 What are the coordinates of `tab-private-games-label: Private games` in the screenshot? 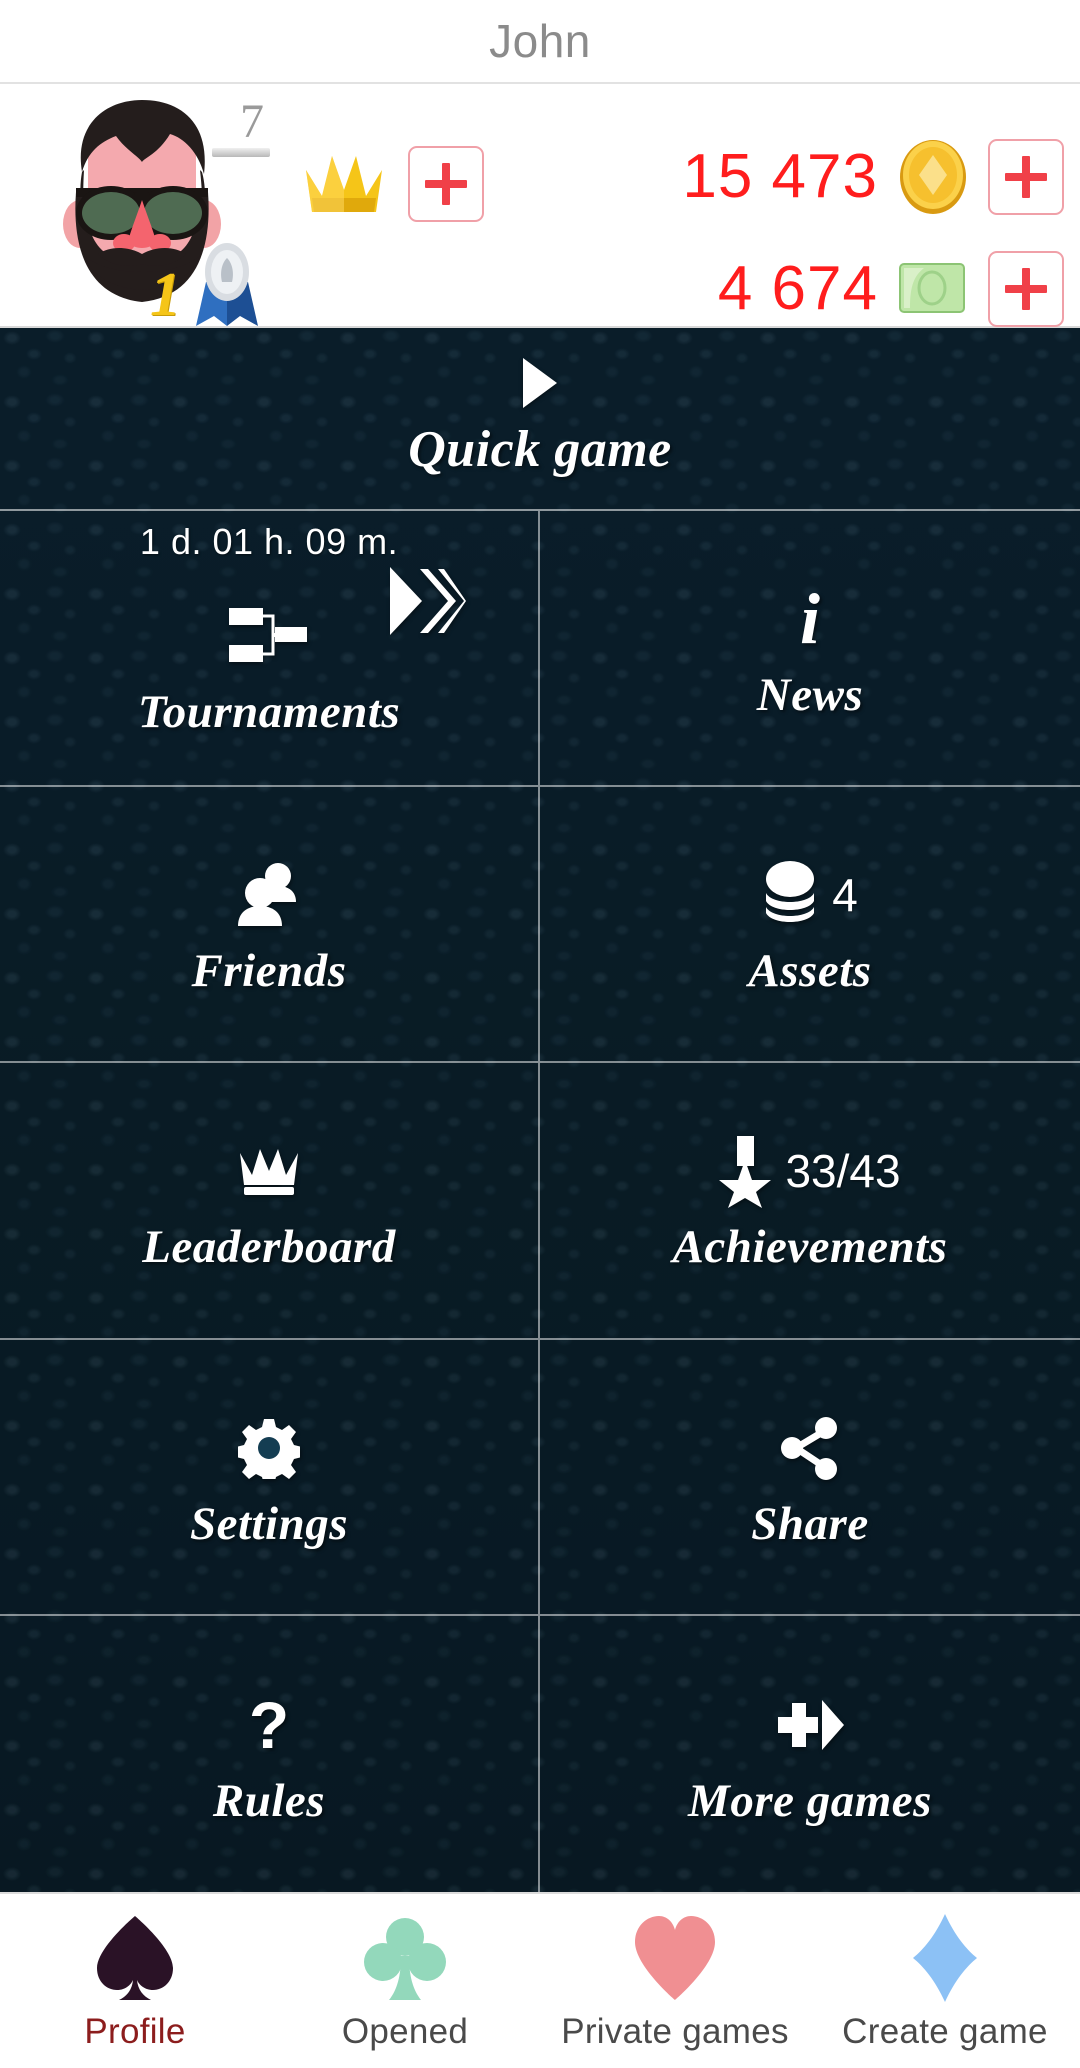 It's located at (675, 2031).